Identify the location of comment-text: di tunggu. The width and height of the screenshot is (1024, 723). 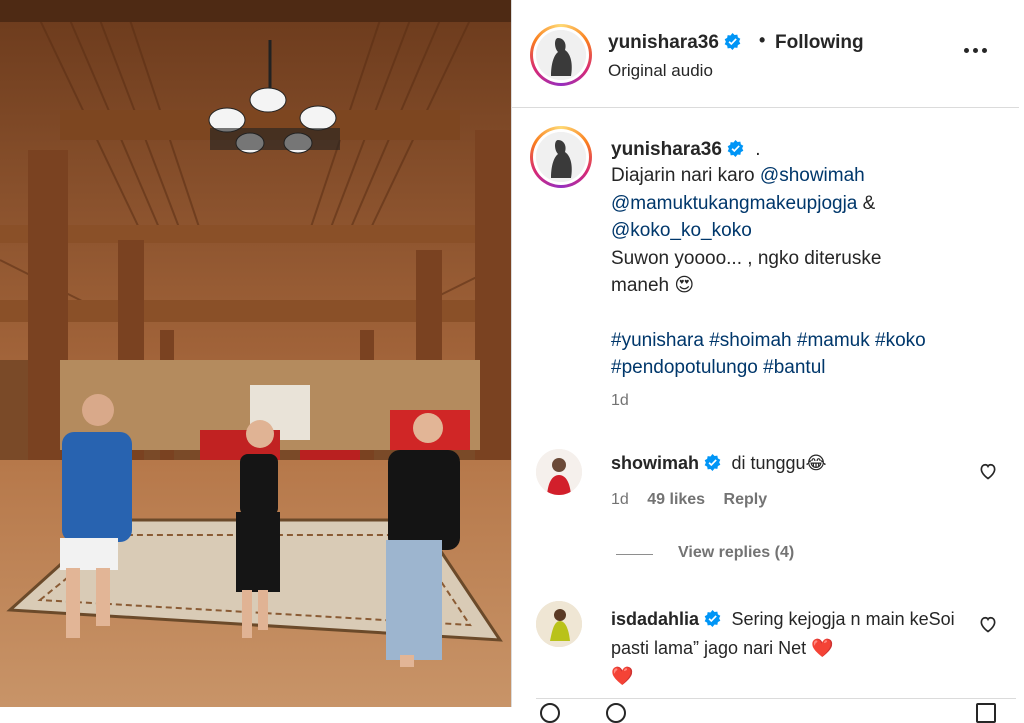
(768, 463).